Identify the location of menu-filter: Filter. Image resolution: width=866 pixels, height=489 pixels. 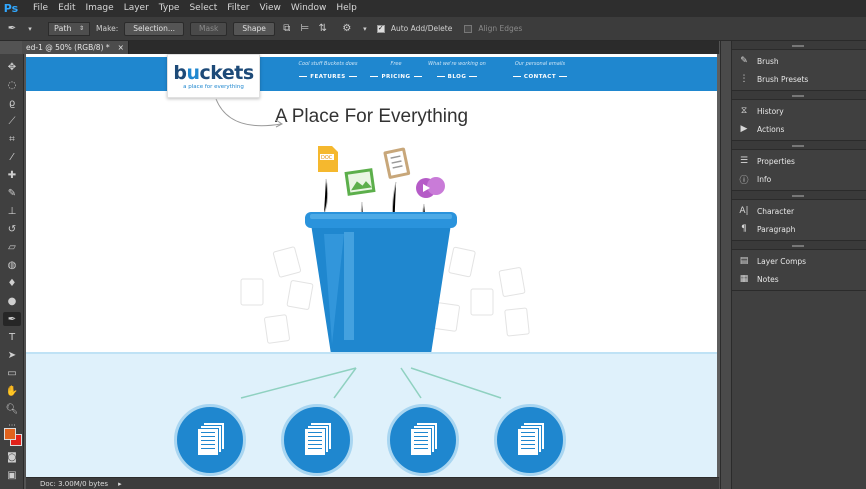
(238, 8).